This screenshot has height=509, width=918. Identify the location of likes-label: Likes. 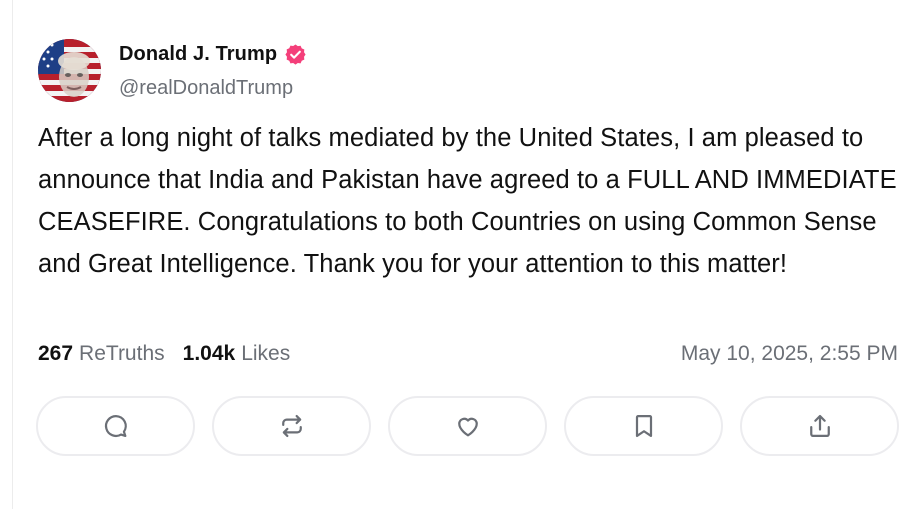
(265, 354).